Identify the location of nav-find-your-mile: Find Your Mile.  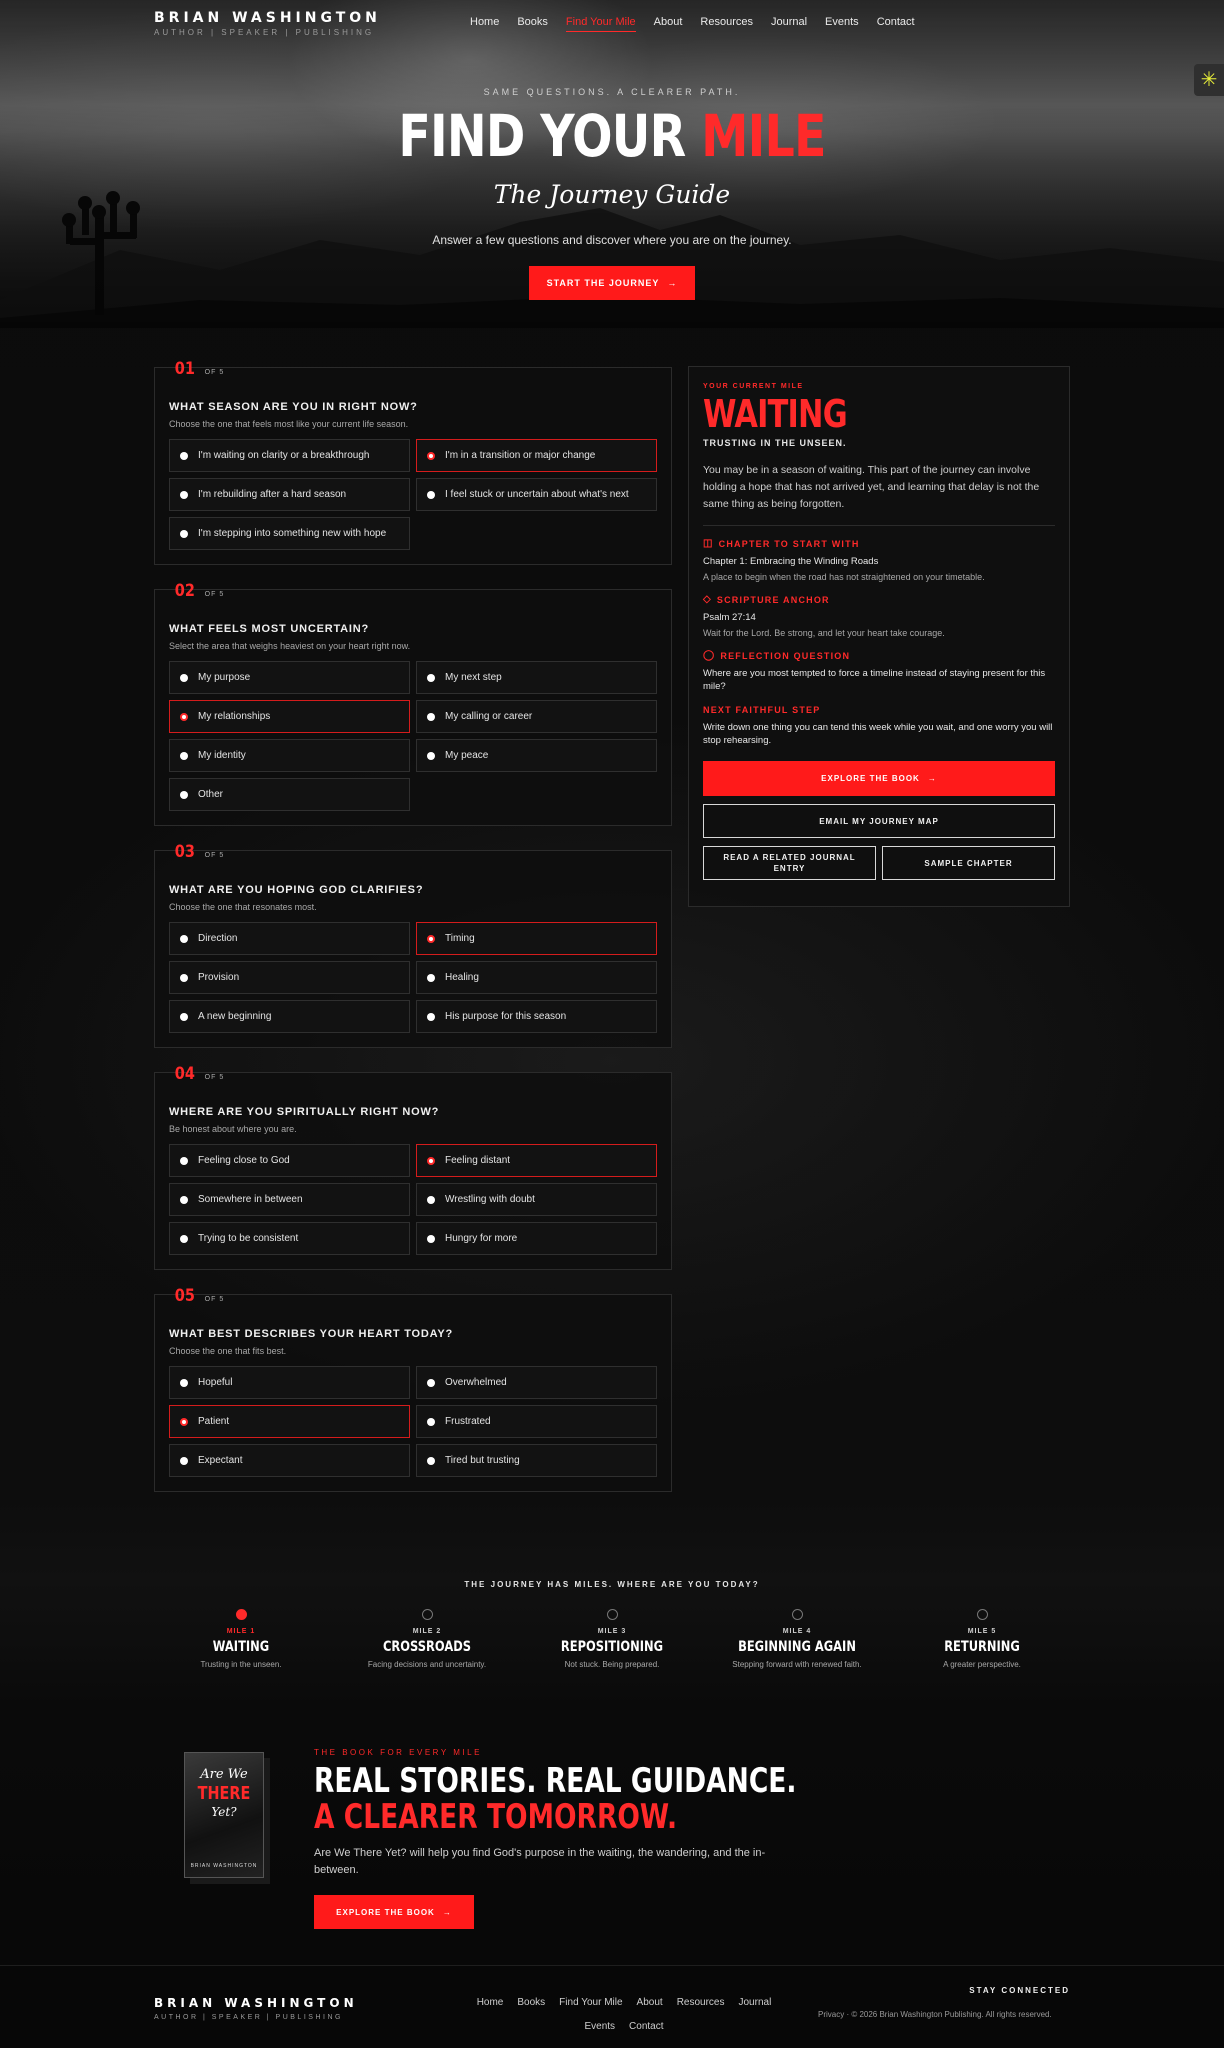
(600, 24).